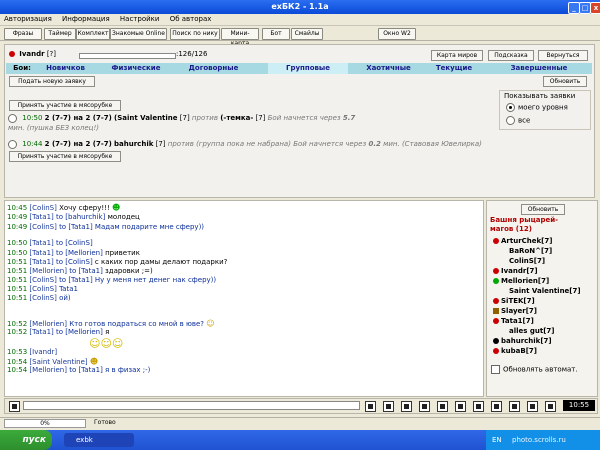 Image resolution: width=600 pixels, height=450 pixels. I want to click on tab-finished: Завершенные, so click(539, 68).